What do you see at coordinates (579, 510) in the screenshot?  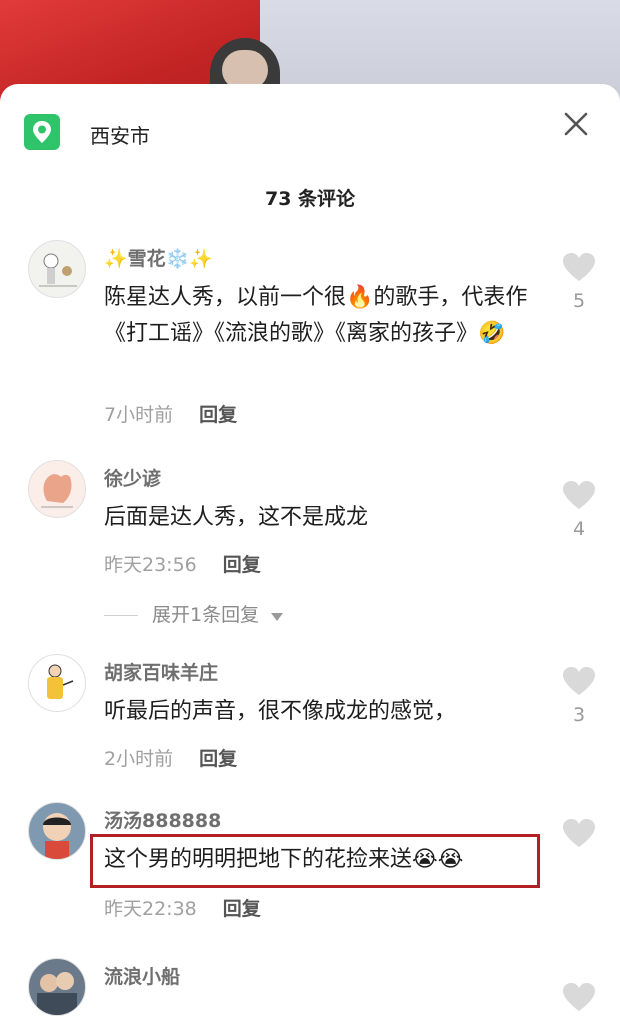 I see `like-button: 4` at bounding box center [579, 510].